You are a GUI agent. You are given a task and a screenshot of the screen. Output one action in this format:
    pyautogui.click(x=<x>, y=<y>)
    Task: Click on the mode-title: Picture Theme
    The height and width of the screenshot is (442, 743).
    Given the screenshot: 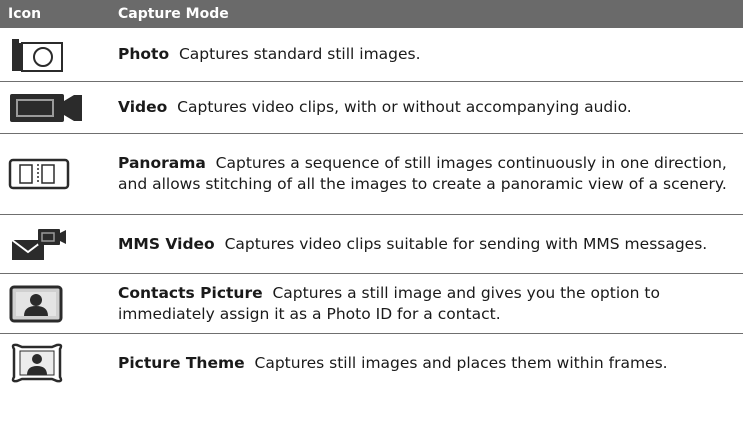 What is the action you would take?
    pyautogui.click(x=181, y=362)
    